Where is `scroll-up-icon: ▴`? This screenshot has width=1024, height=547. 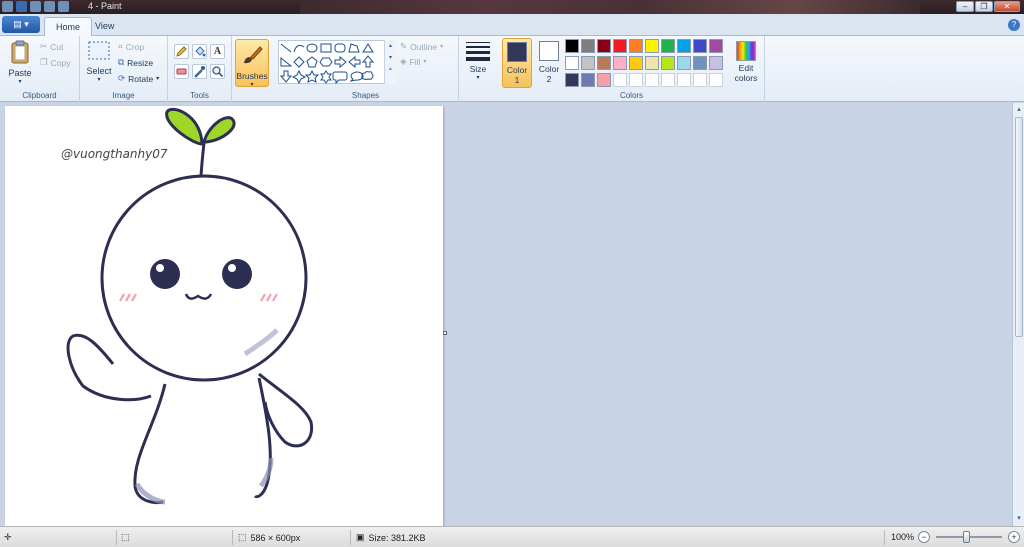 scroll-up-icon: ▴ is located at coordinates (1019, 110).